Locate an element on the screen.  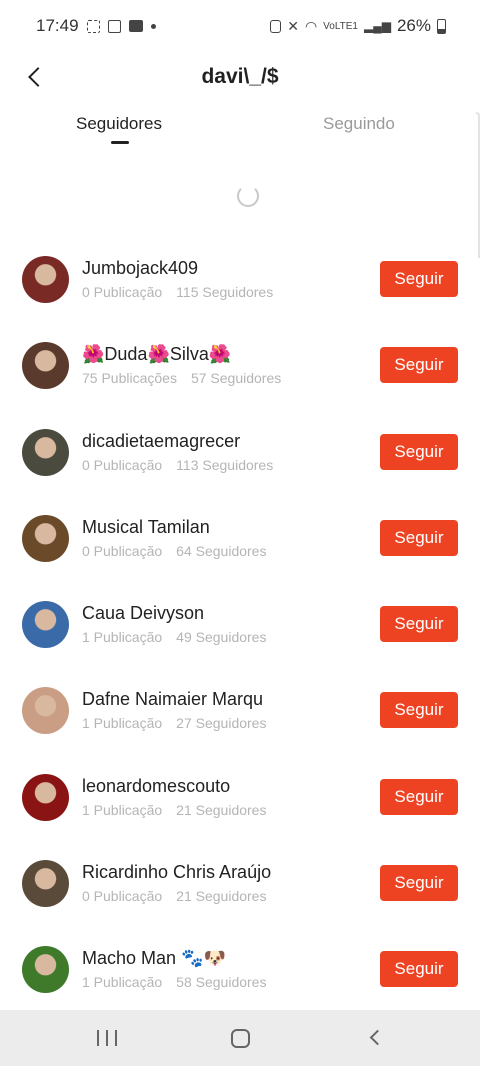
user-stats: 75 Publicações 57 Seguidores is located at coordinates (181, 378).